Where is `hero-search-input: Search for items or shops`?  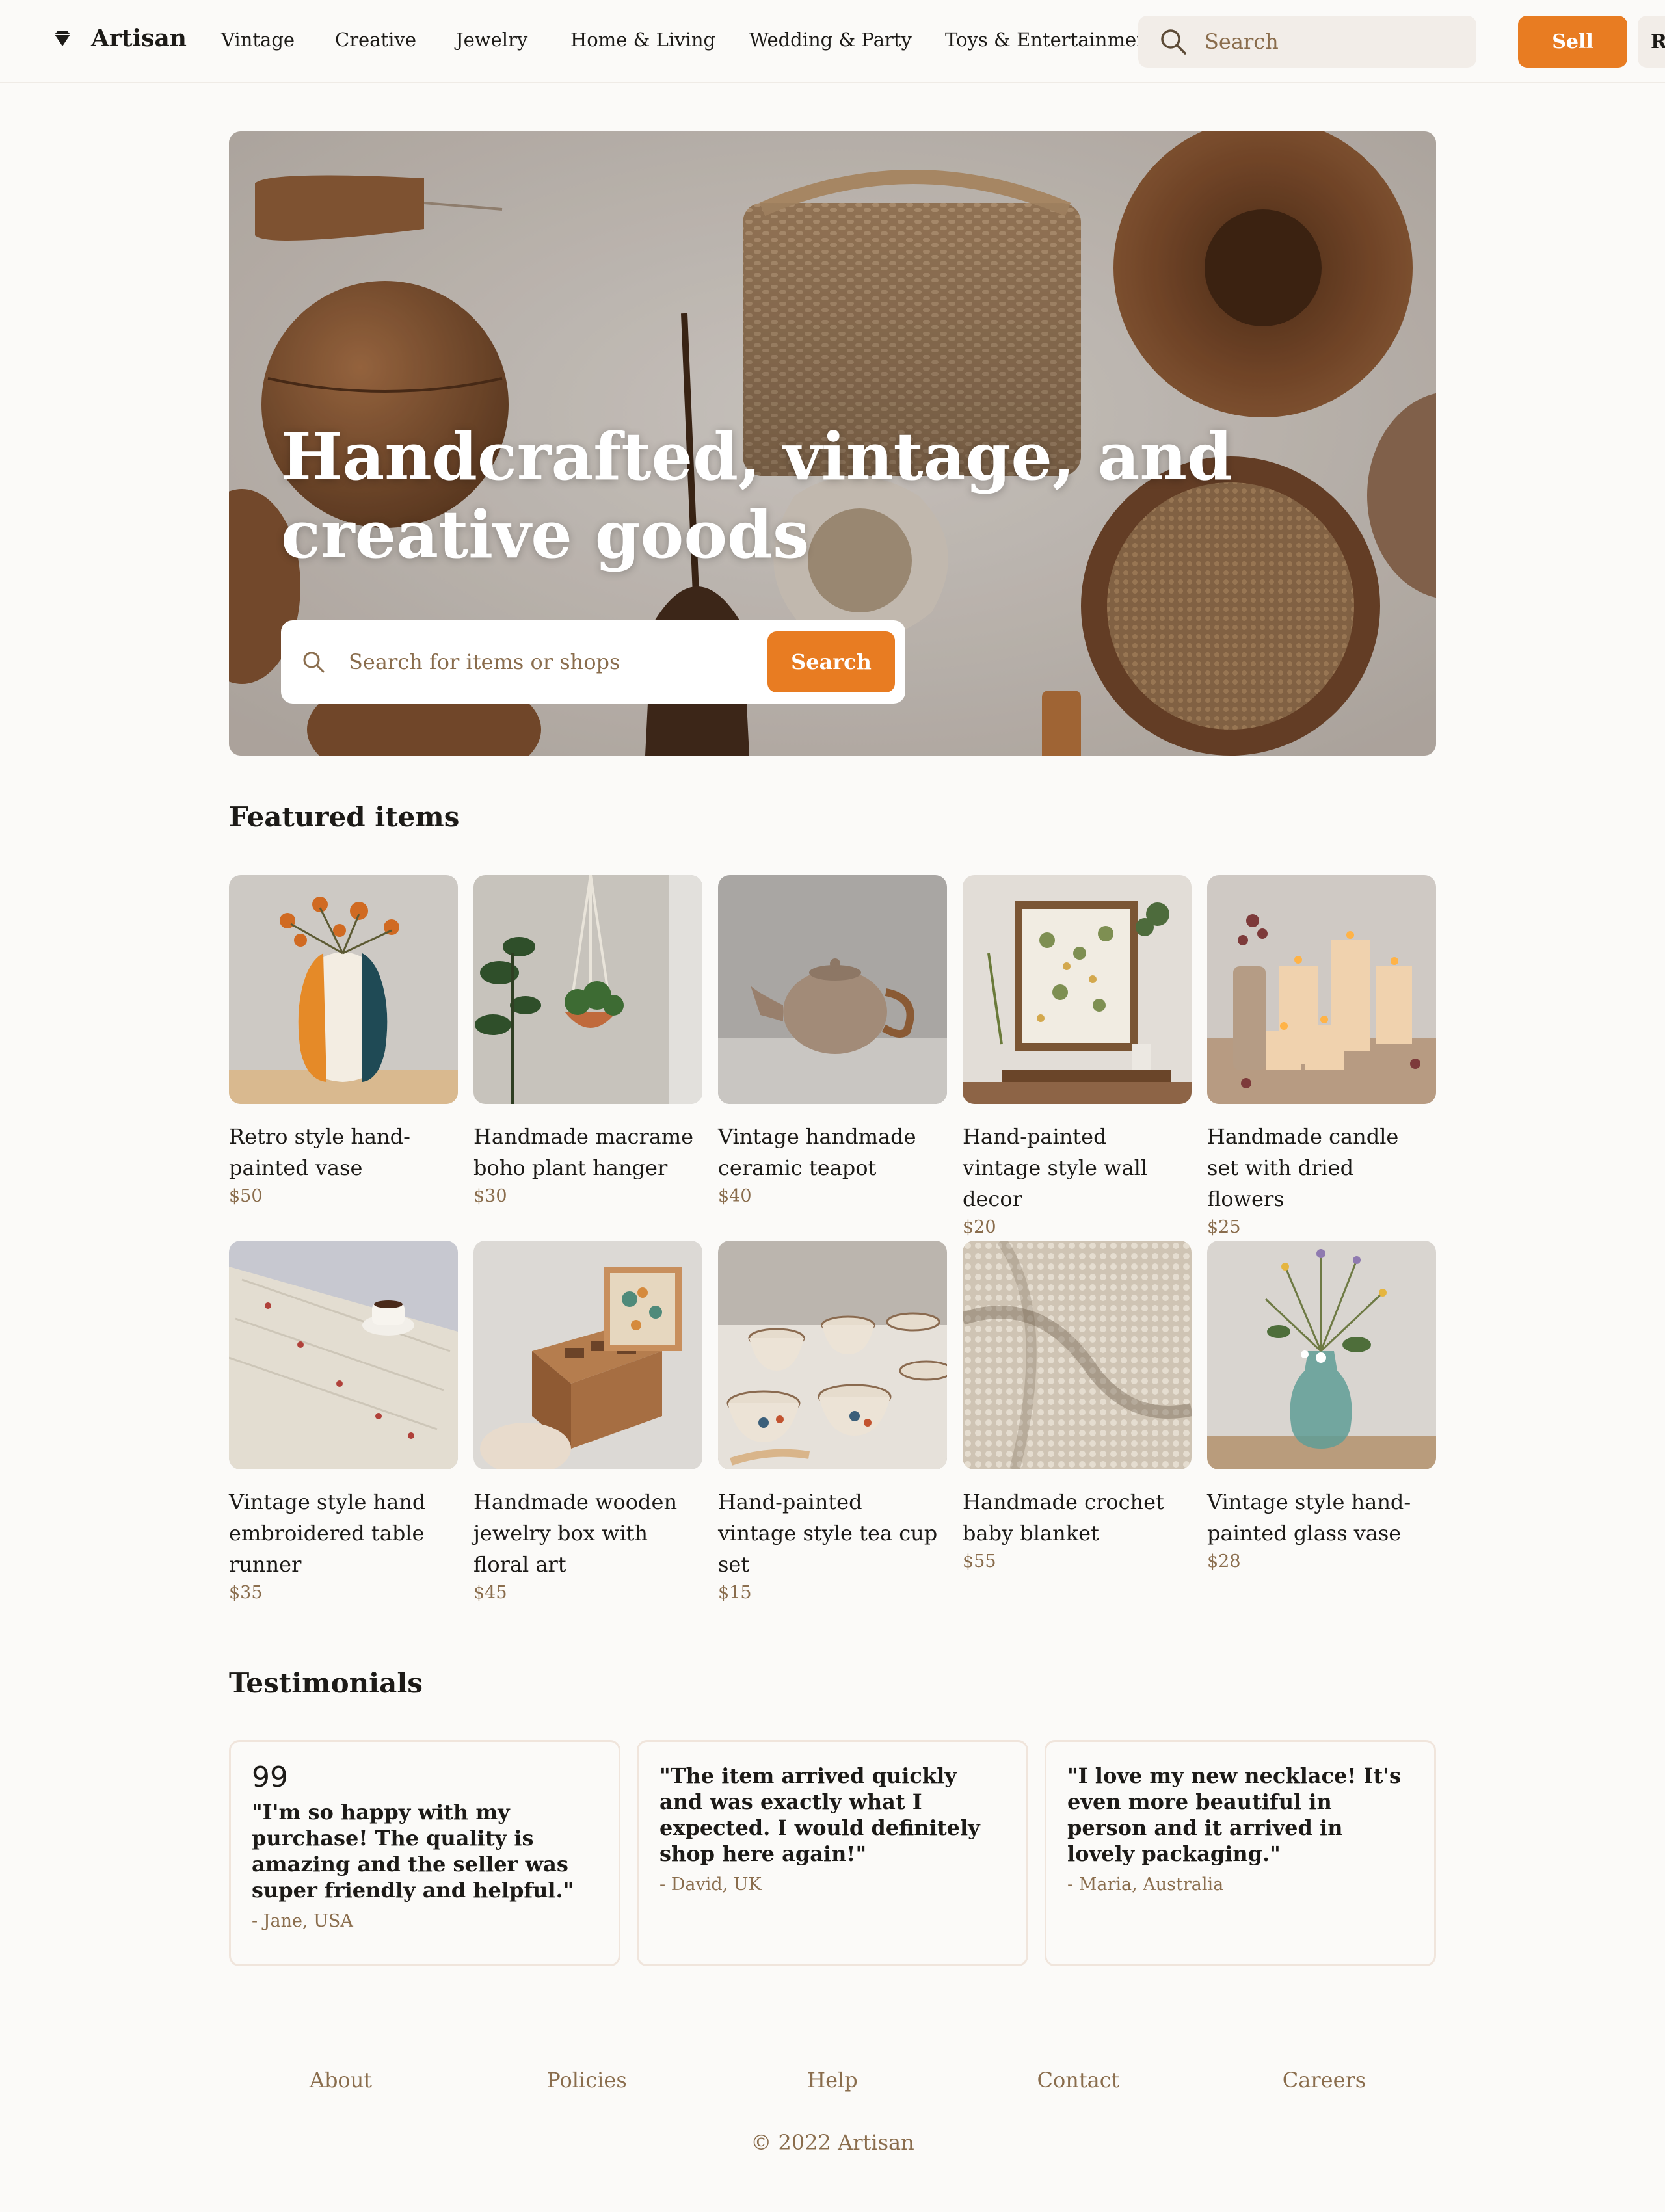
hero-search-input: Search for items or shops is located at coordinates (558, 662).